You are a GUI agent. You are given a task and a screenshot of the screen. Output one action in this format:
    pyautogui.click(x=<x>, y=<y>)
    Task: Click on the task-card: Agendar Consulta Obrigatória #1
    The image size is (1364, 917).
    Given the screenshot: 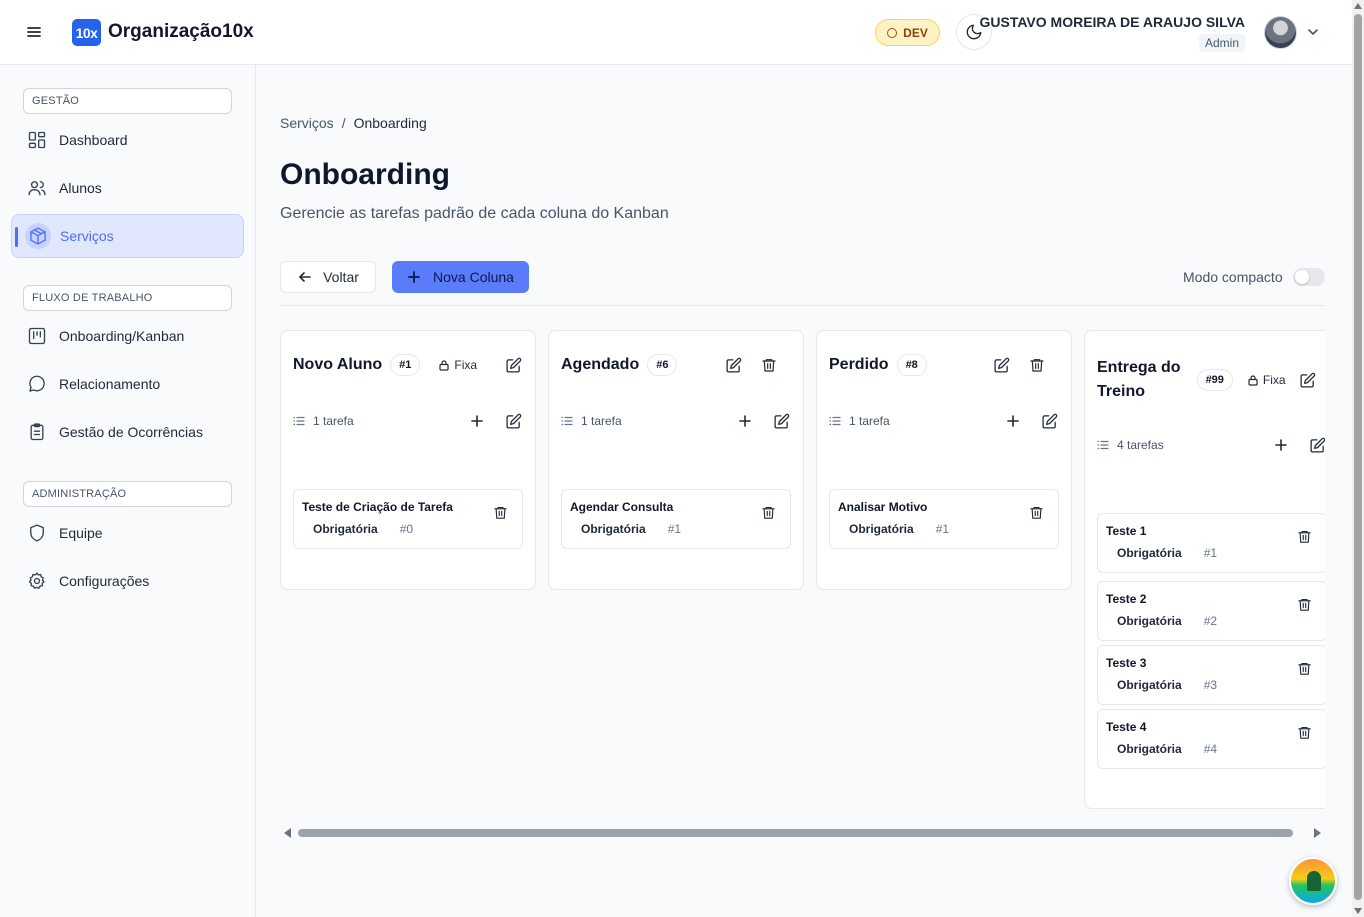 What is the action you would take?
    pyautogui.click(x=676, y=519)
    